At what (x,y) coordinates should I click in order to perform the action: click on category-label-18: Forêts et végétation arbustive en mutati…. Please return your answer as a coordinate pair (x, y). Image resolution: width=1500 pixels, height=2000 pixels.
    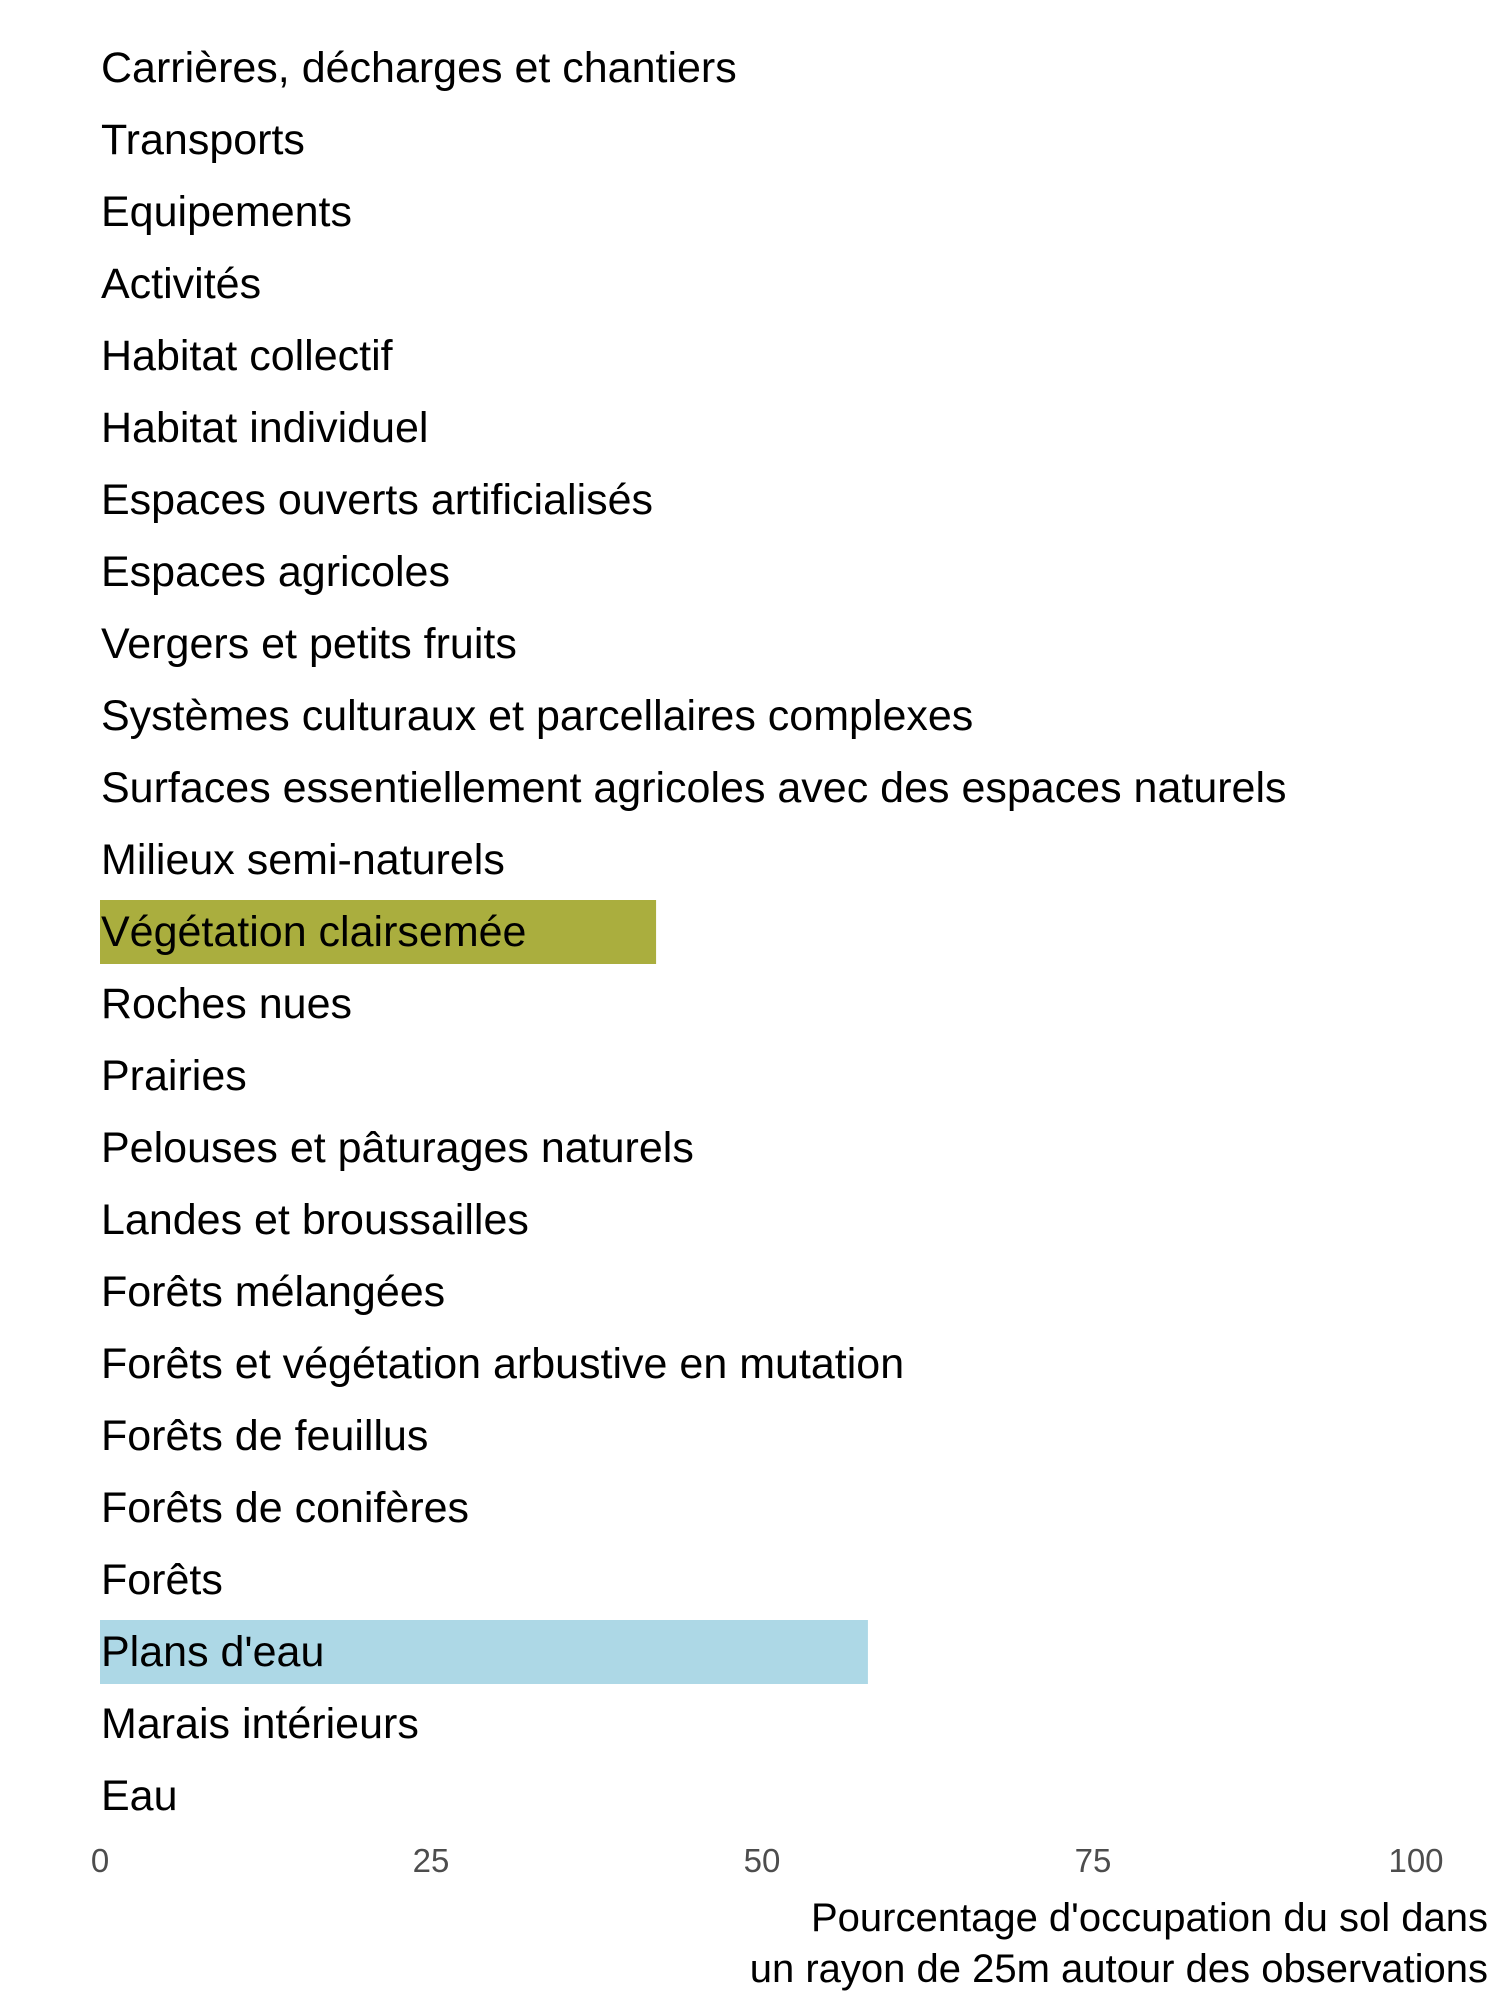
    Looking at the image, I should click on (502, 1364).